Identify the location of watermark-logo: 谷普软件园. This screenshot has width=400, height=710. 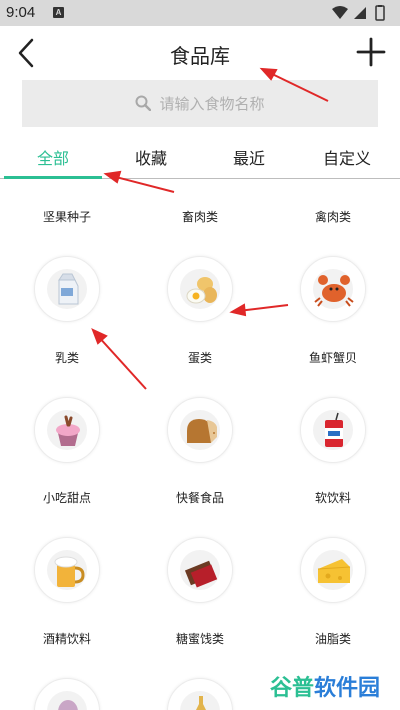
(325, 686).